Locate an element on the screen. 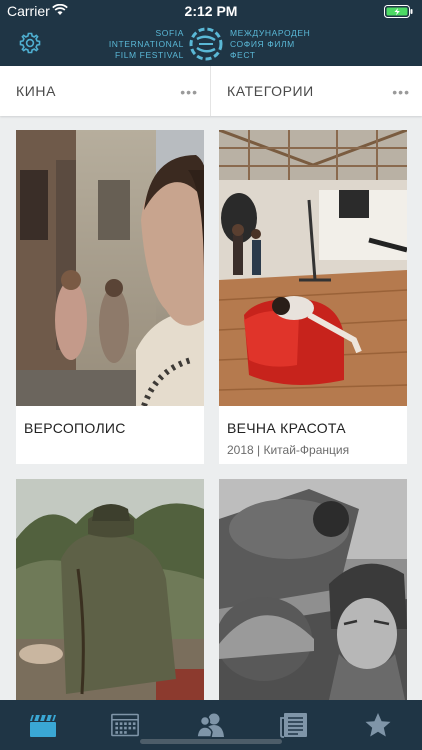 This screenshot has width=422, height=750. section-tabs: КИНА ••• КАТЕГОРИИ ••• is located at coordinates (211, 91).